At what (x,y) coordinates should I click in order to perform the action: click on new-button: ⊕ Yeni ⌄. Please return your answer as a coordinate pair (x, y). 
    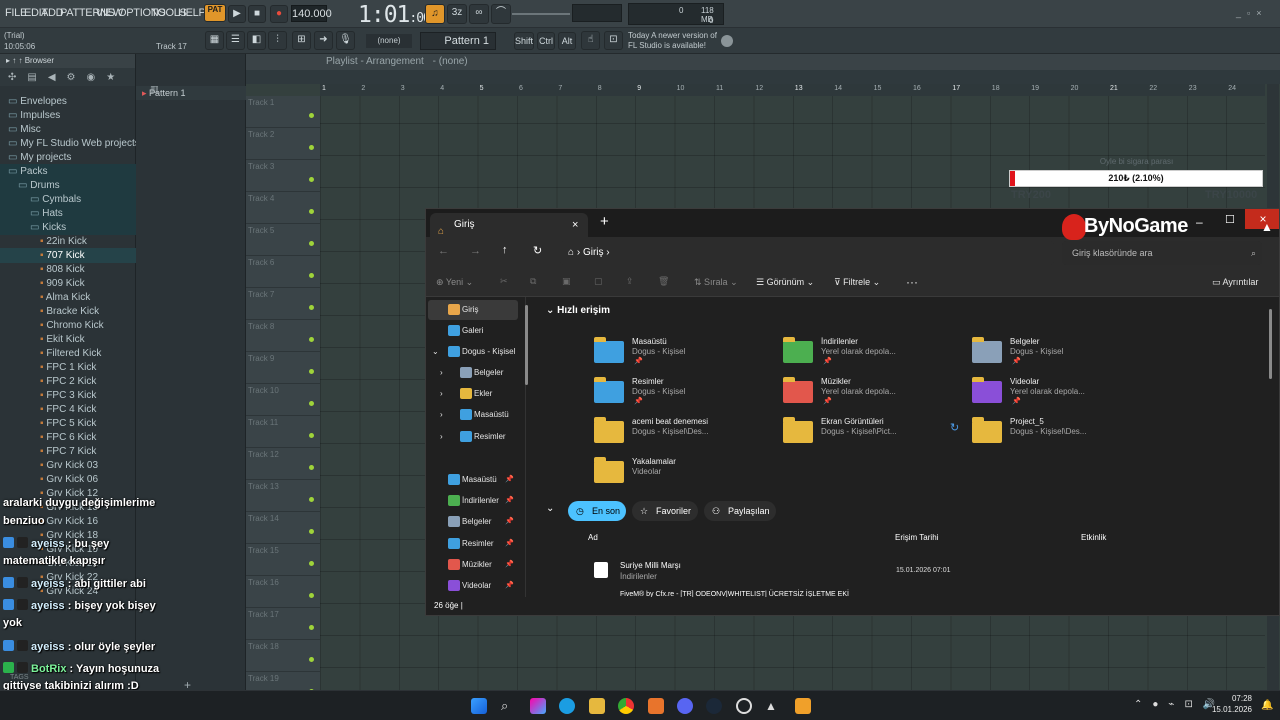
    Looking at the image, I should click on (454, 282).